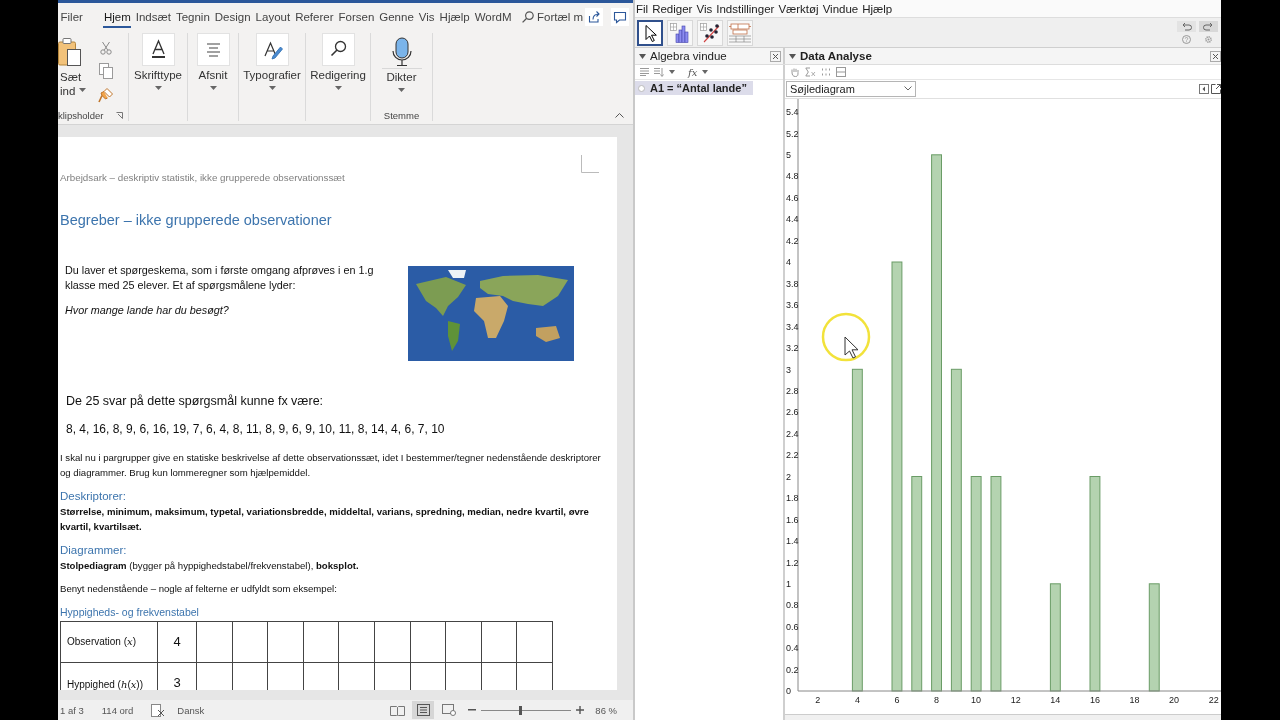 Image resolution: width=1280 pixels, height=720 pixels. Describe the element at coordinates (219, 278) in the screenshot. I see `paragraph: Du laver et spørgeskema, som i første omgang afprøves i en 1.g klasse med 25 elever. Et af spørgsmålene lyder:` at that location.